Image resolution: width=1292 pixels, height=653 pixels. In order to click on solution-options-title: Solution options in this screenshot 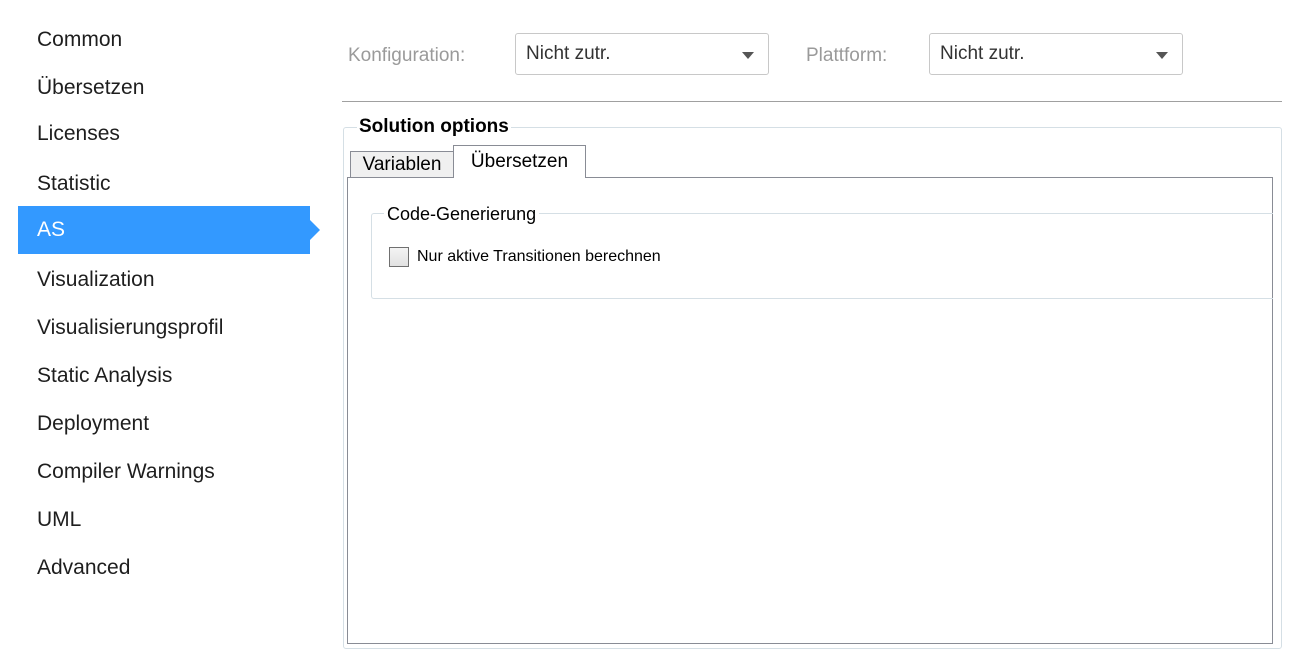, I will do `click(434, 127)`.